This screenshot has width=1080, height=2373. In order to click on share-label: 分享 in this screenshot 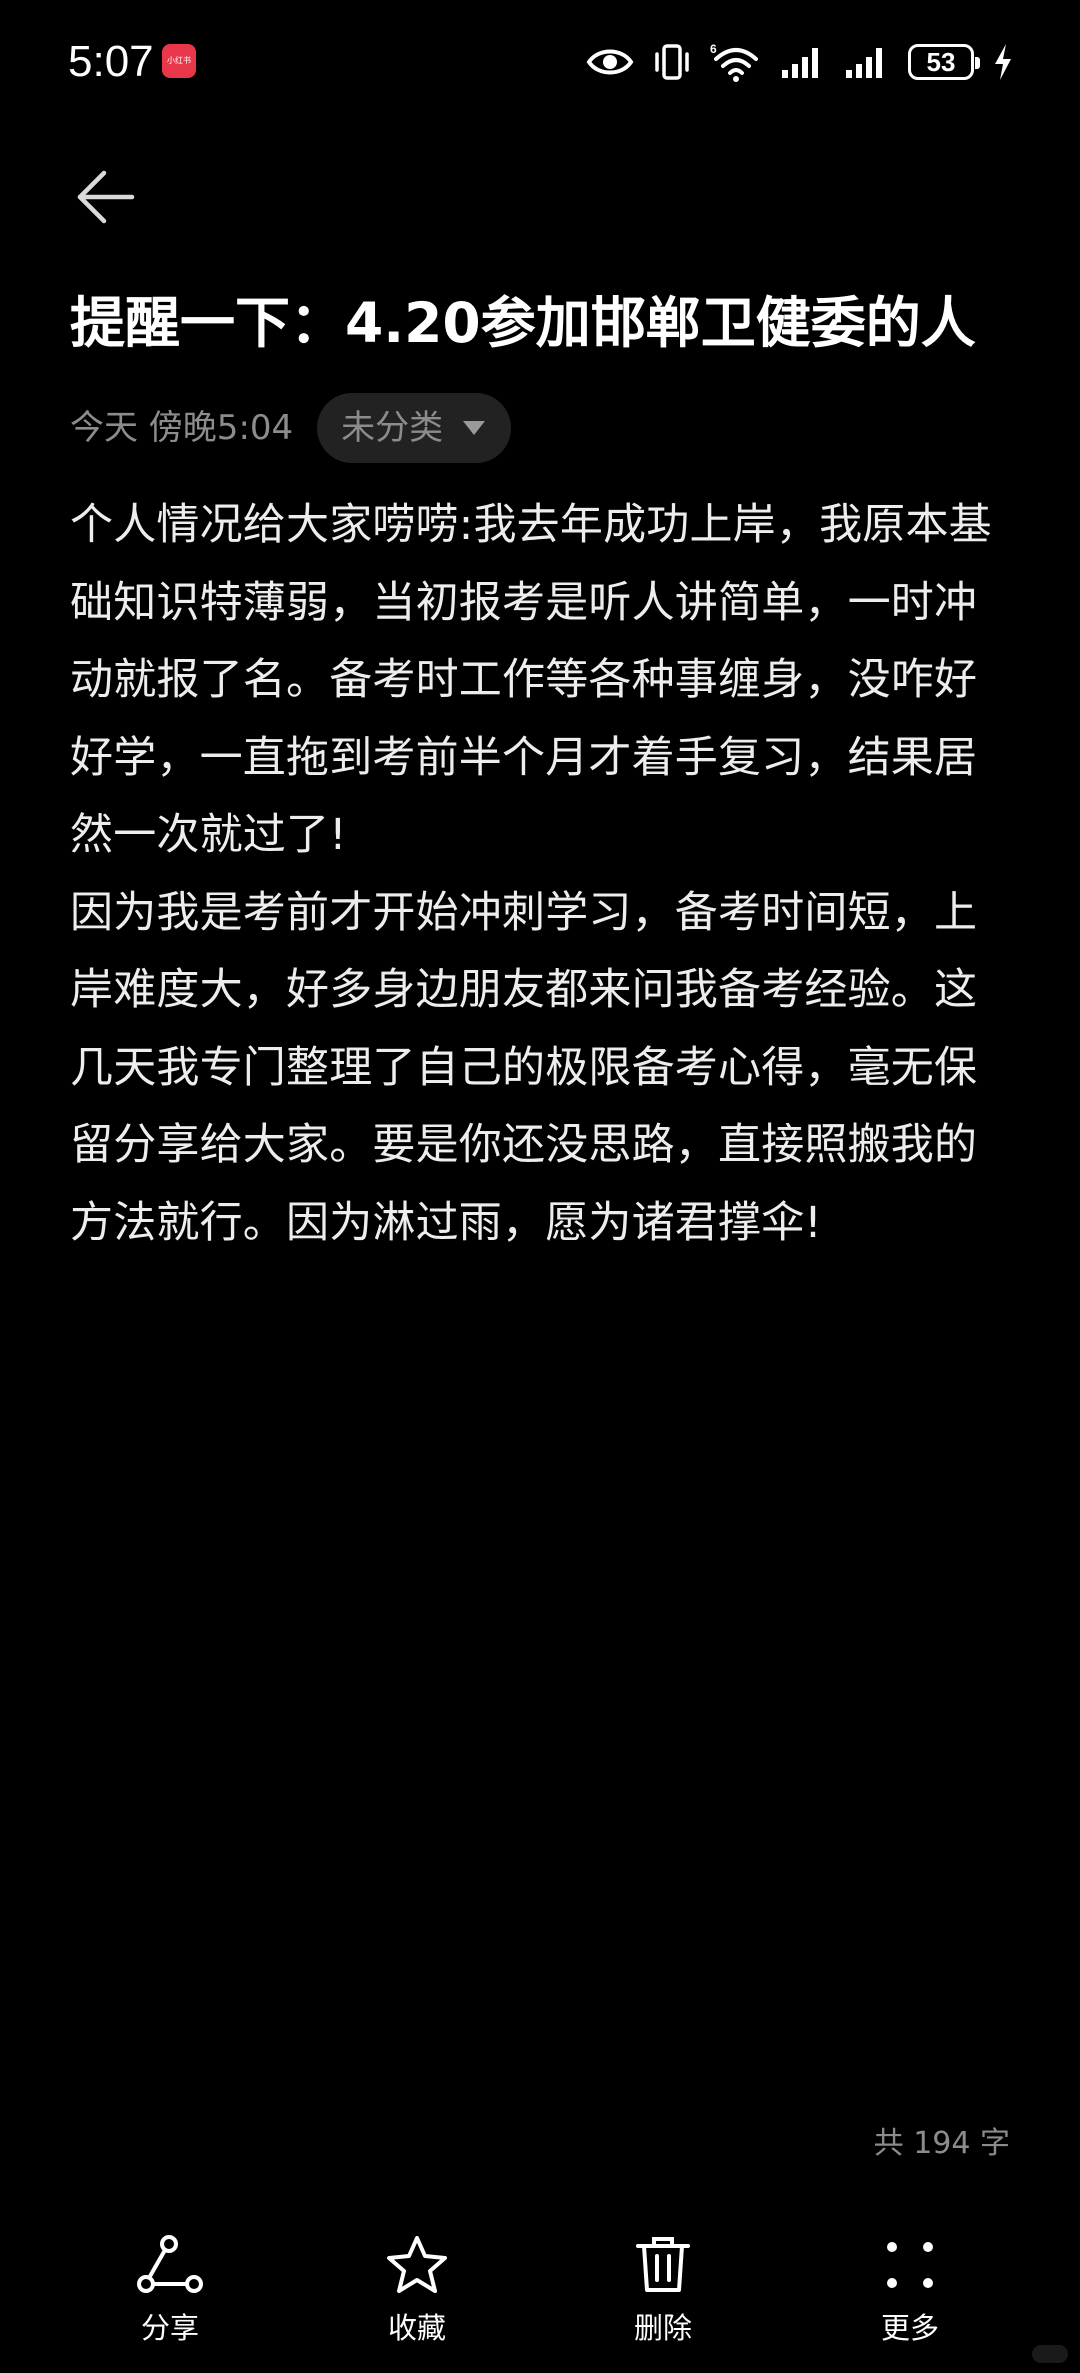, I will do `click(169, 2328)`.